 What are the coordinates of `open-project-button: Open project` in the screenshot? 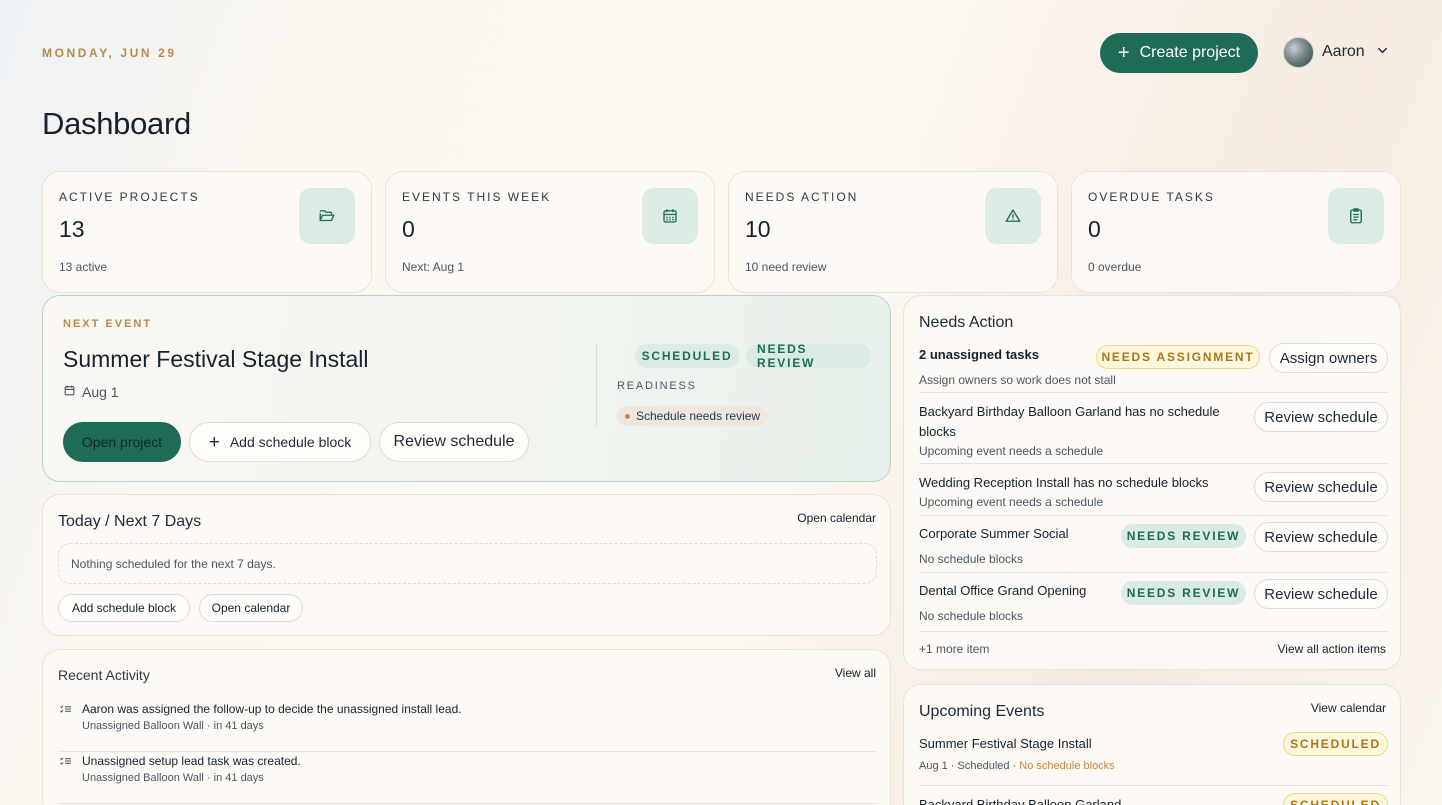 It's located at (122, 442).